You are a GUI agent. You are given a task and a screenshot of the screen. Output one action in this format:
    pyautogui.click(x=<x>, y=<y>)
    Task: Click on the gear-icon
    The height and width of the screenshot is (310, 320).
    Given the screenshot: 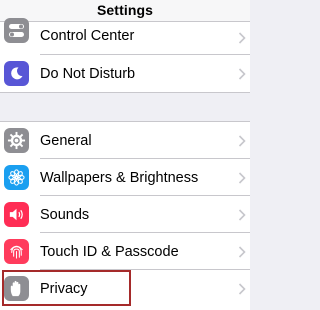 What is the action you would take?
    pyautogui.click(x=16, y=140)
    